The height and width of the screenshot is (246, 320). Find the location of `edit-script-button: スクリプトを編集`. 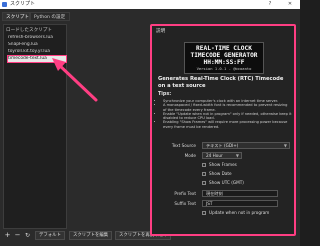

edit-script-button: スクリプトを編集 is located at coordinates (91, 235).